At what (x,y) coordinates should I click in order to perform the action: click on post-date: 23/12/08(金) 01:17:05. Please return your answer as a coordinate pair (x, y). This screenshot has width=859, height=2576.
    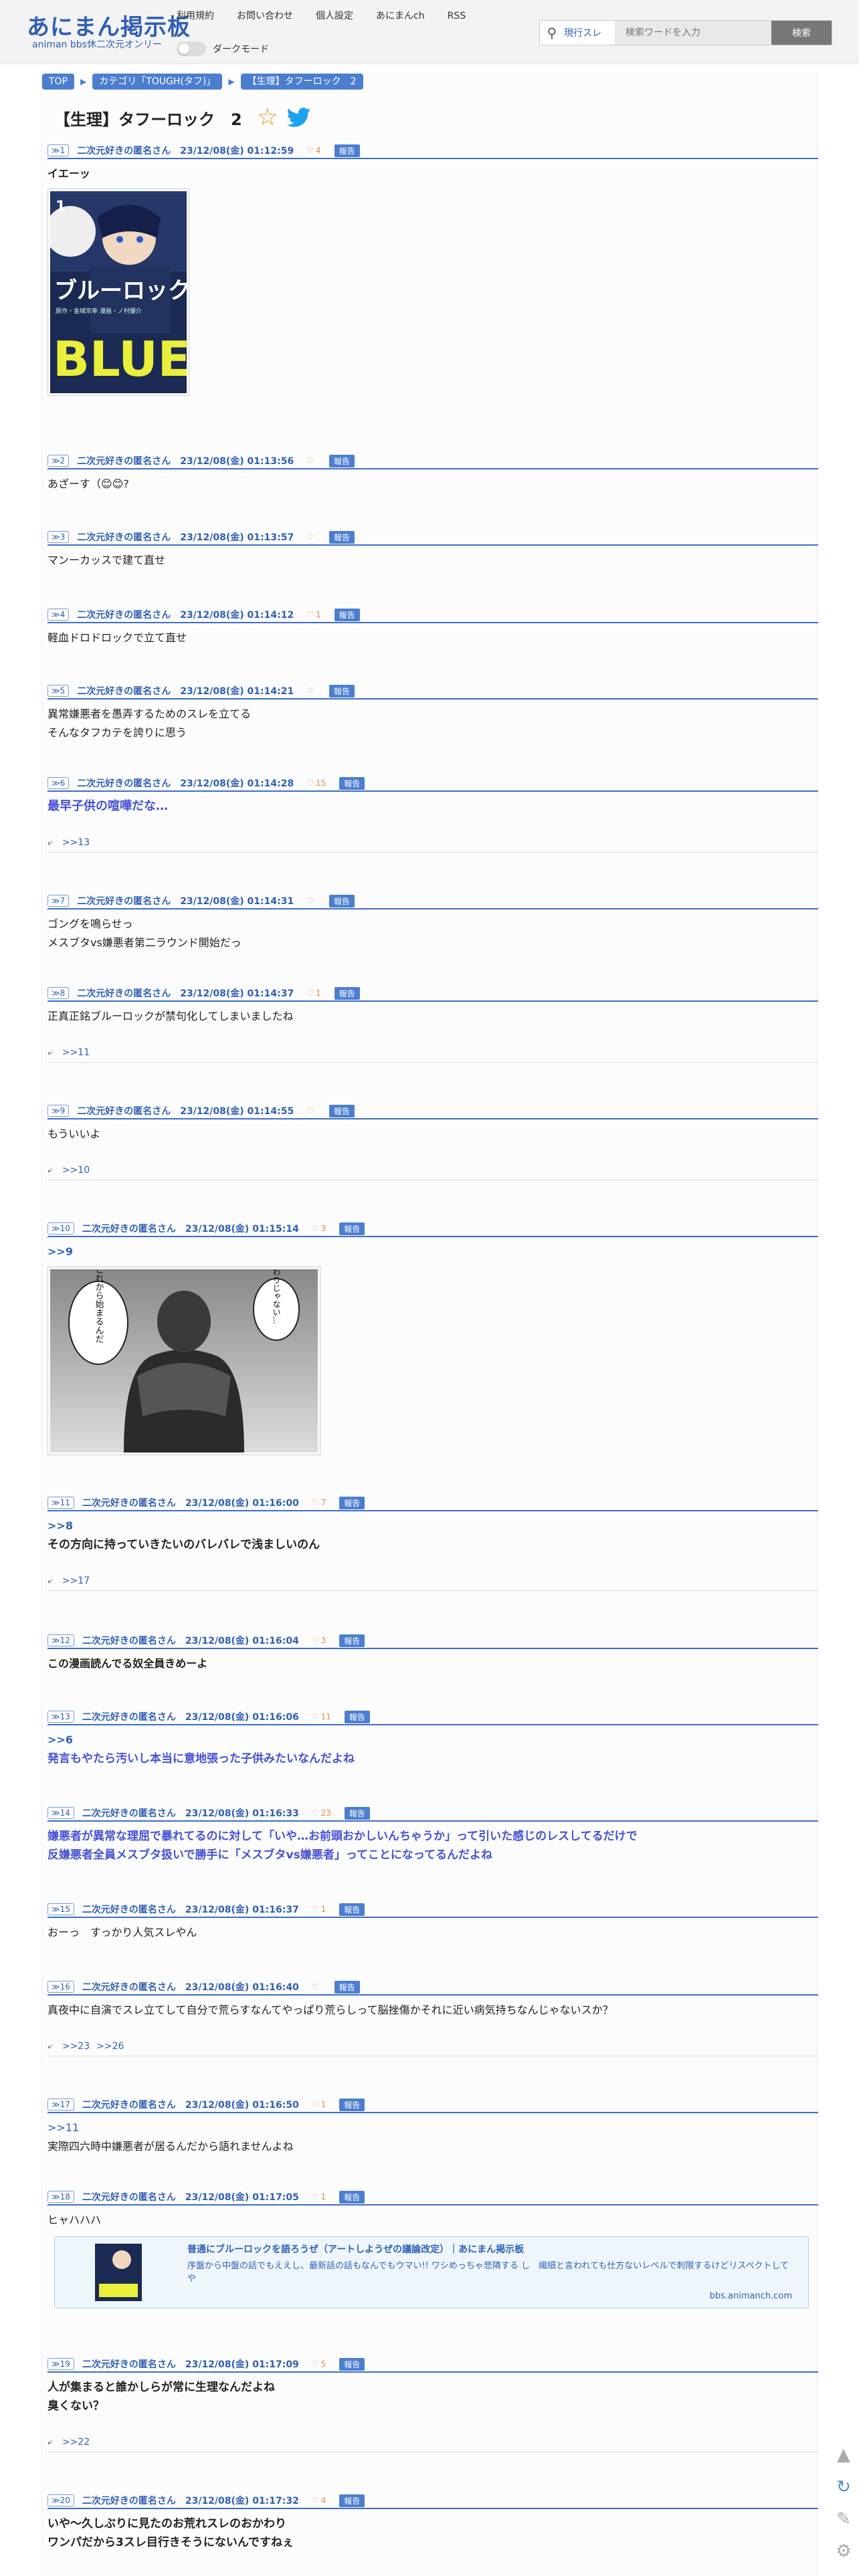
    Looking at the image, I should click on (242, 2197).